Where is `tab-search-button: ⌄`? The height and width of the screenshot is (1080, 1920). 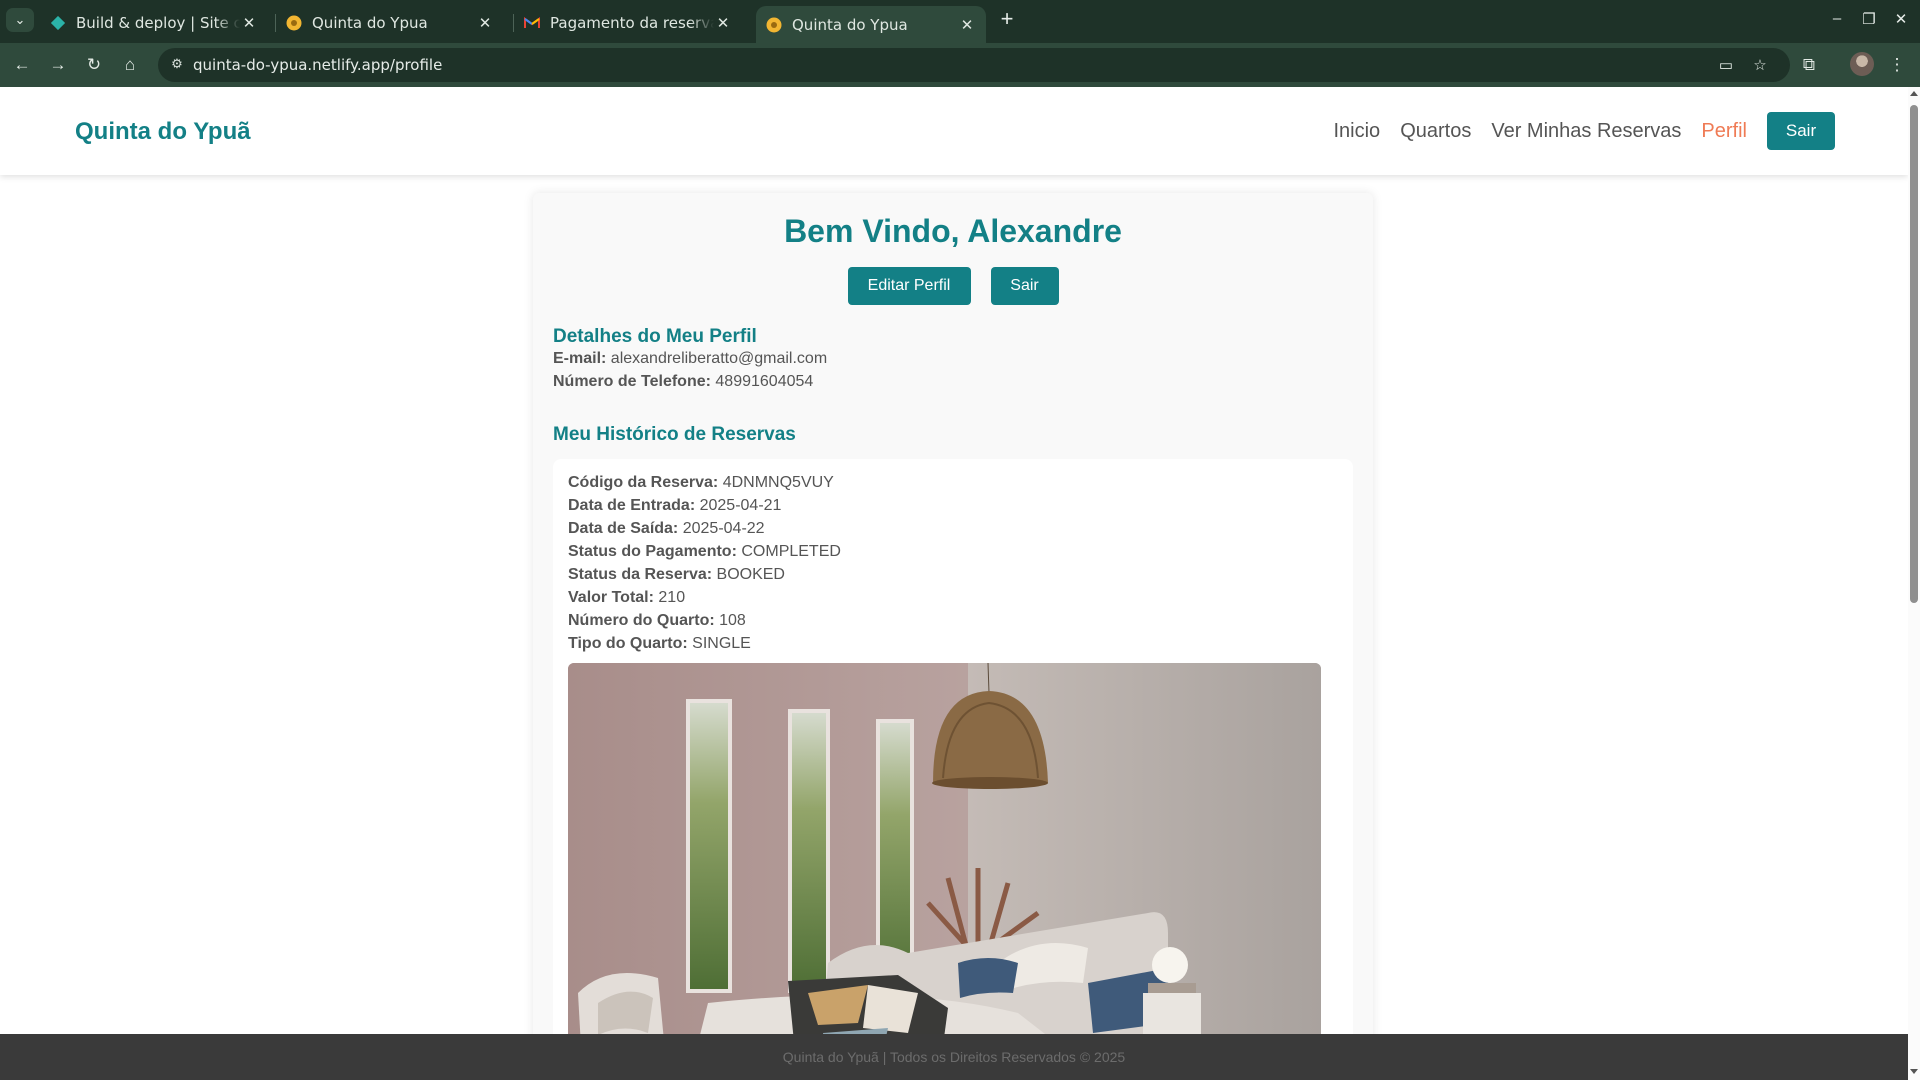
tab-search-button: ⌄ is located at coordinates (20, 20).